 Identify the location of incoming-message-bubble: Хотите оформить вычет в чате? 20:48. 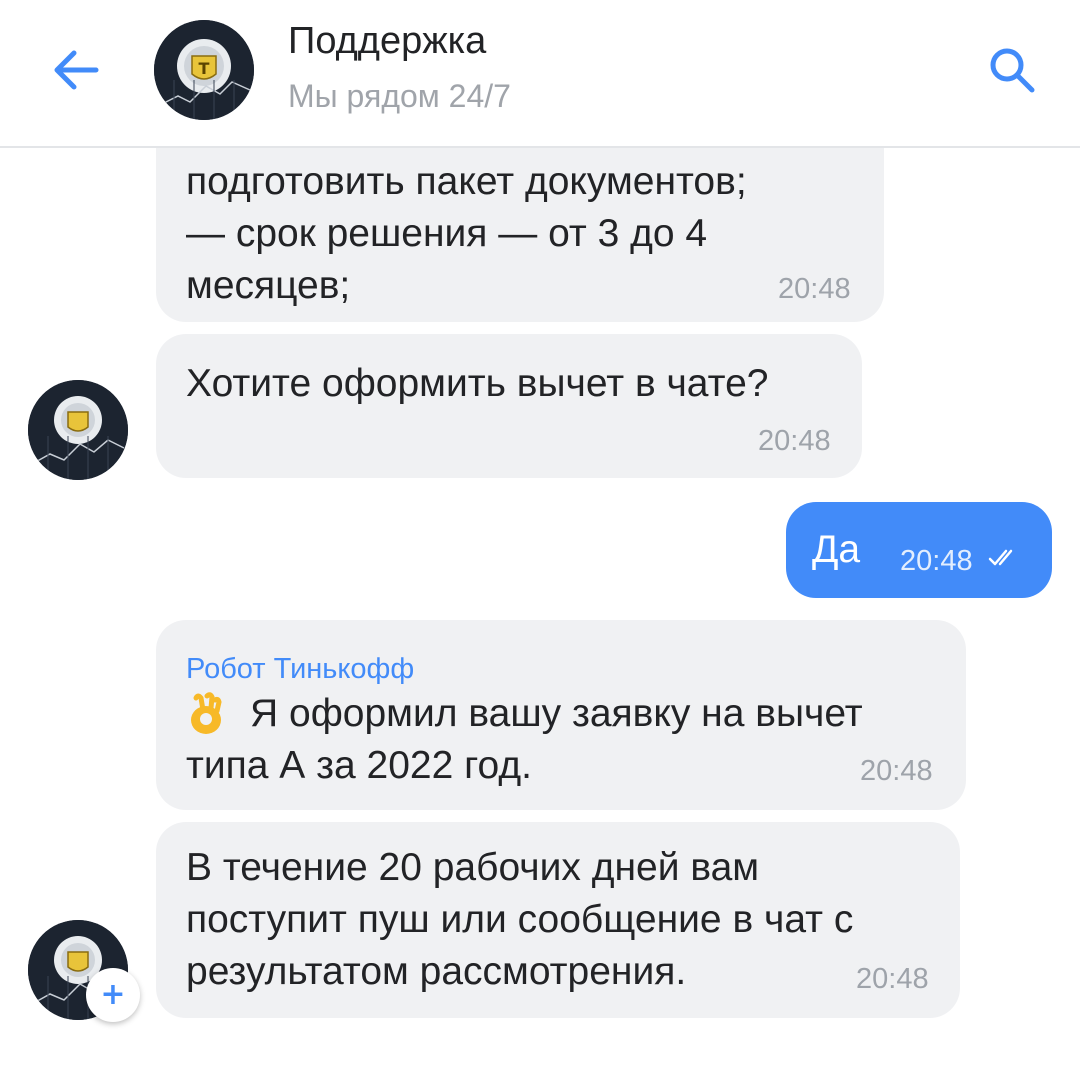
(509, 406).